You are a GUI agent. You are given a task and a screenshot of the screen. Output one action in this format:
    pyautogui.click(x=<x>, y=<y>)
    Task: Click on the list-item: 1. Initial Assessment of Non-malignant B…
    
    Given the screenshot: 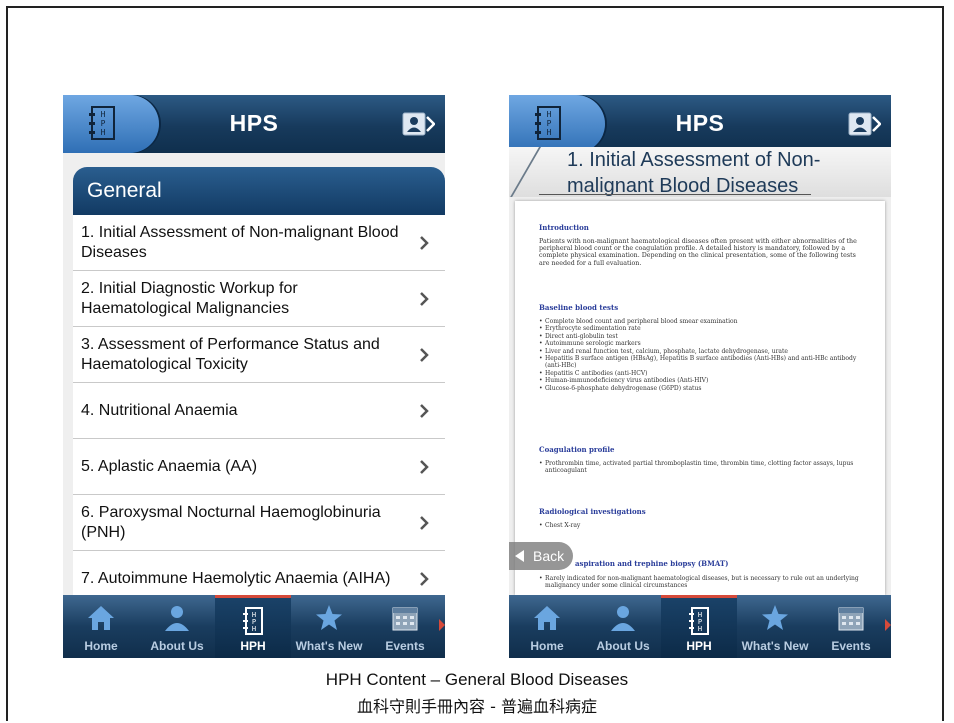 What is the action you would take?
    pyautogui.click(x=259, y=243)
    